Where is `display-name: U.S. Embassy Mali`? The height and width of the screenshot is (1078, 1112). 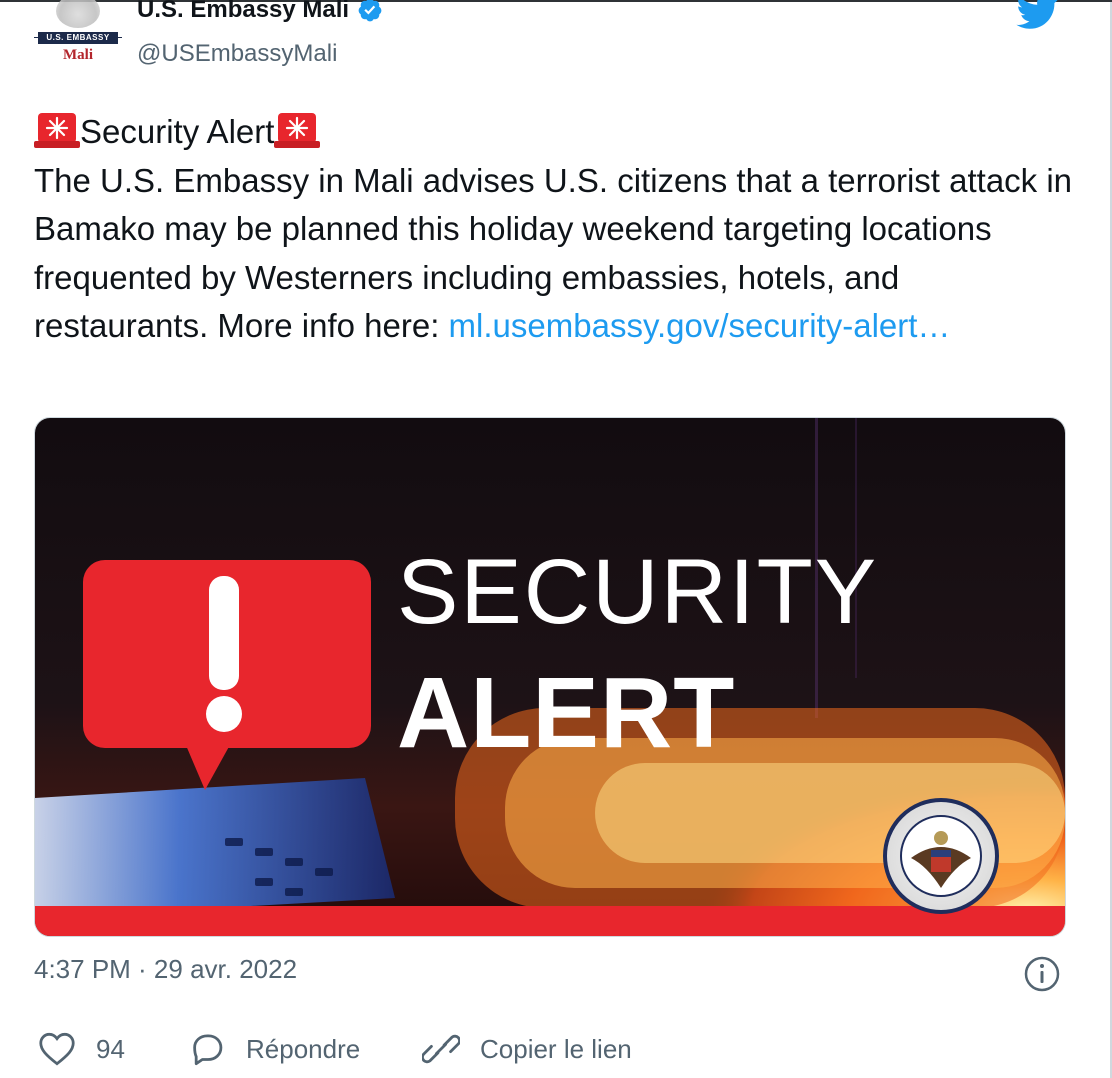 display-name: U.S. Embassy Mali is located at coordinates (260, 12).